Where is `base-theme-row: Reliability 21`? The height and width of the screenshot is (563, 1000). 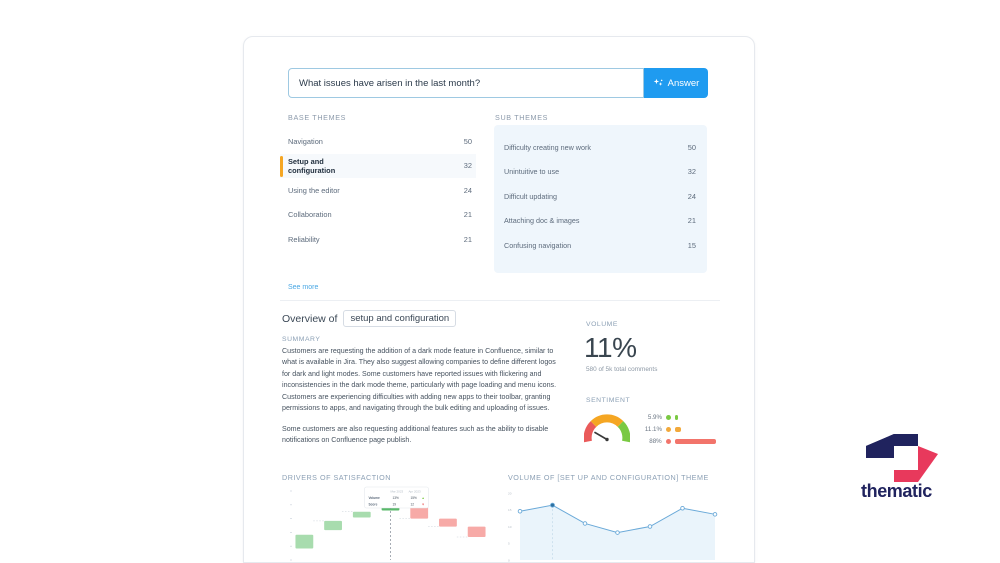
base-theme-row: Reliability 21 is located at coordinates (378, 239).